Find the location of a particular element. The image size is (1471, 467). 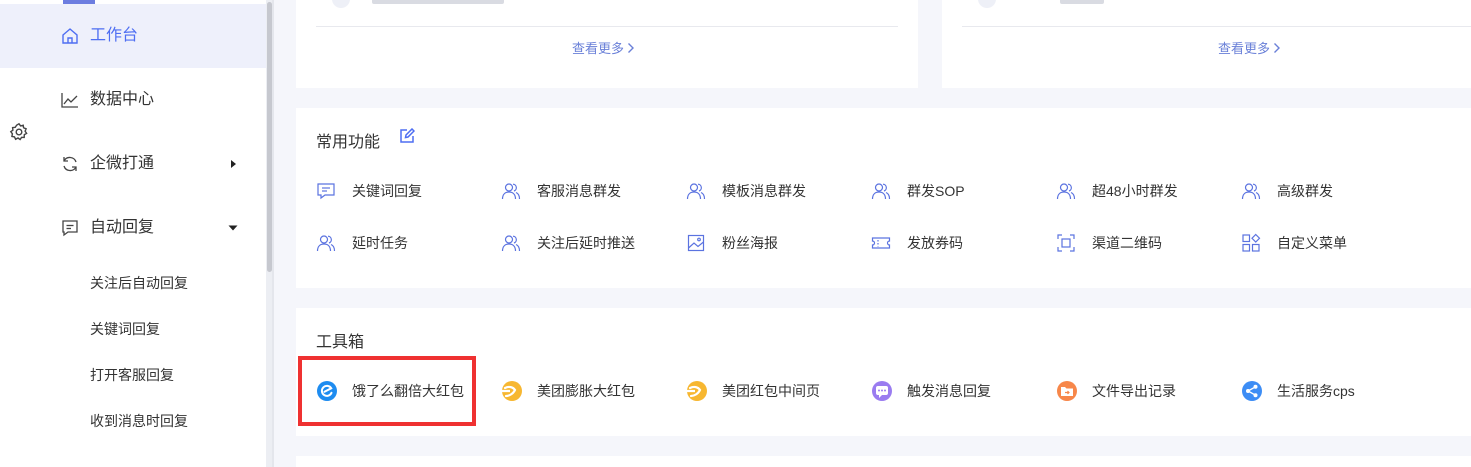

feature-label: 延时任务 is located at coordinates (380, 243).